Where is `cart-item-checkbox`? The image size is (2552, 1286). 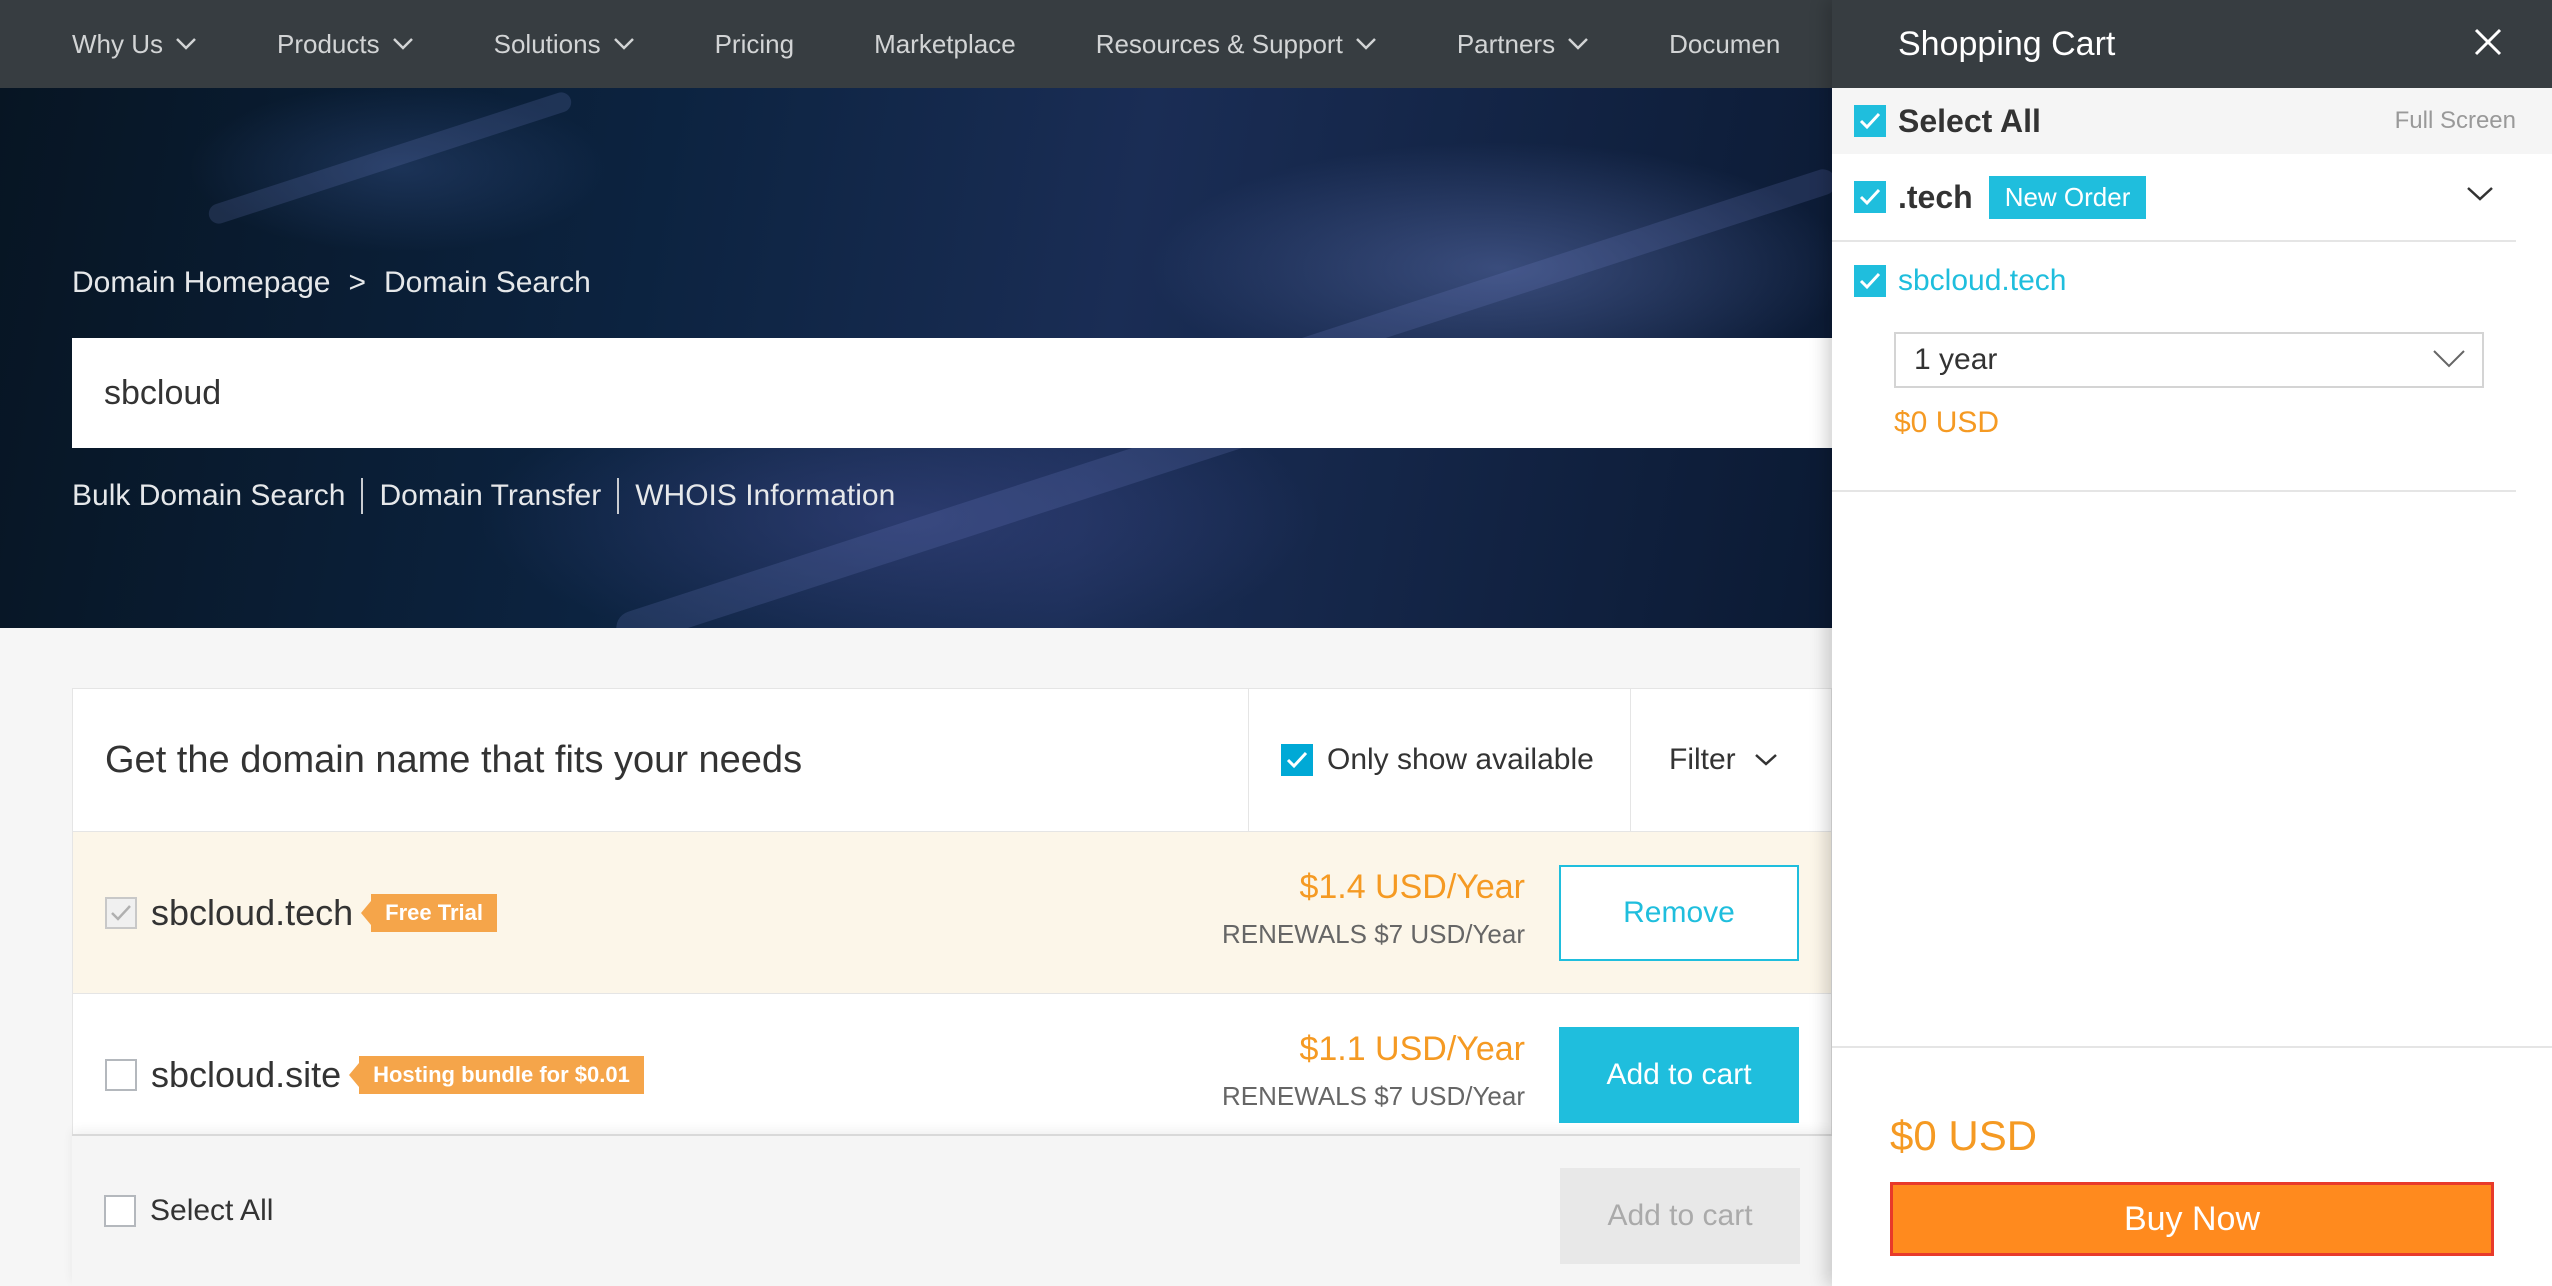
cart-item-checkbox is located at coordinates (1870, 281).